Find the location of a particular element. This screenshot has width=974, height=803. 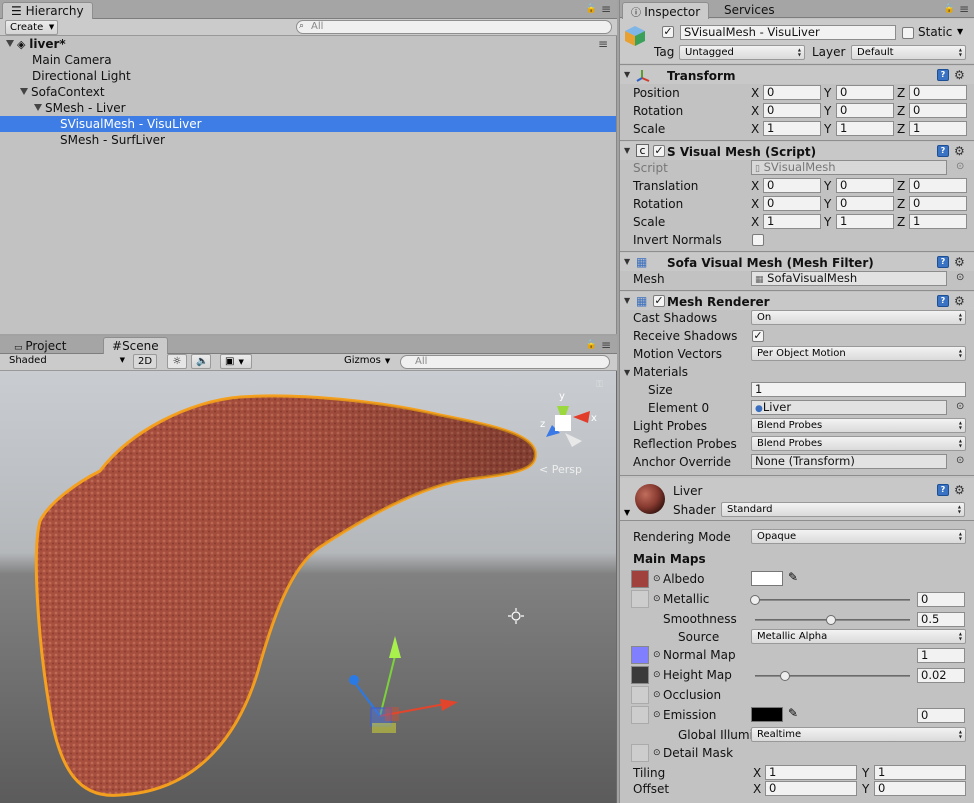

create-button: Create ▼ is located at coordinates (32, 27).